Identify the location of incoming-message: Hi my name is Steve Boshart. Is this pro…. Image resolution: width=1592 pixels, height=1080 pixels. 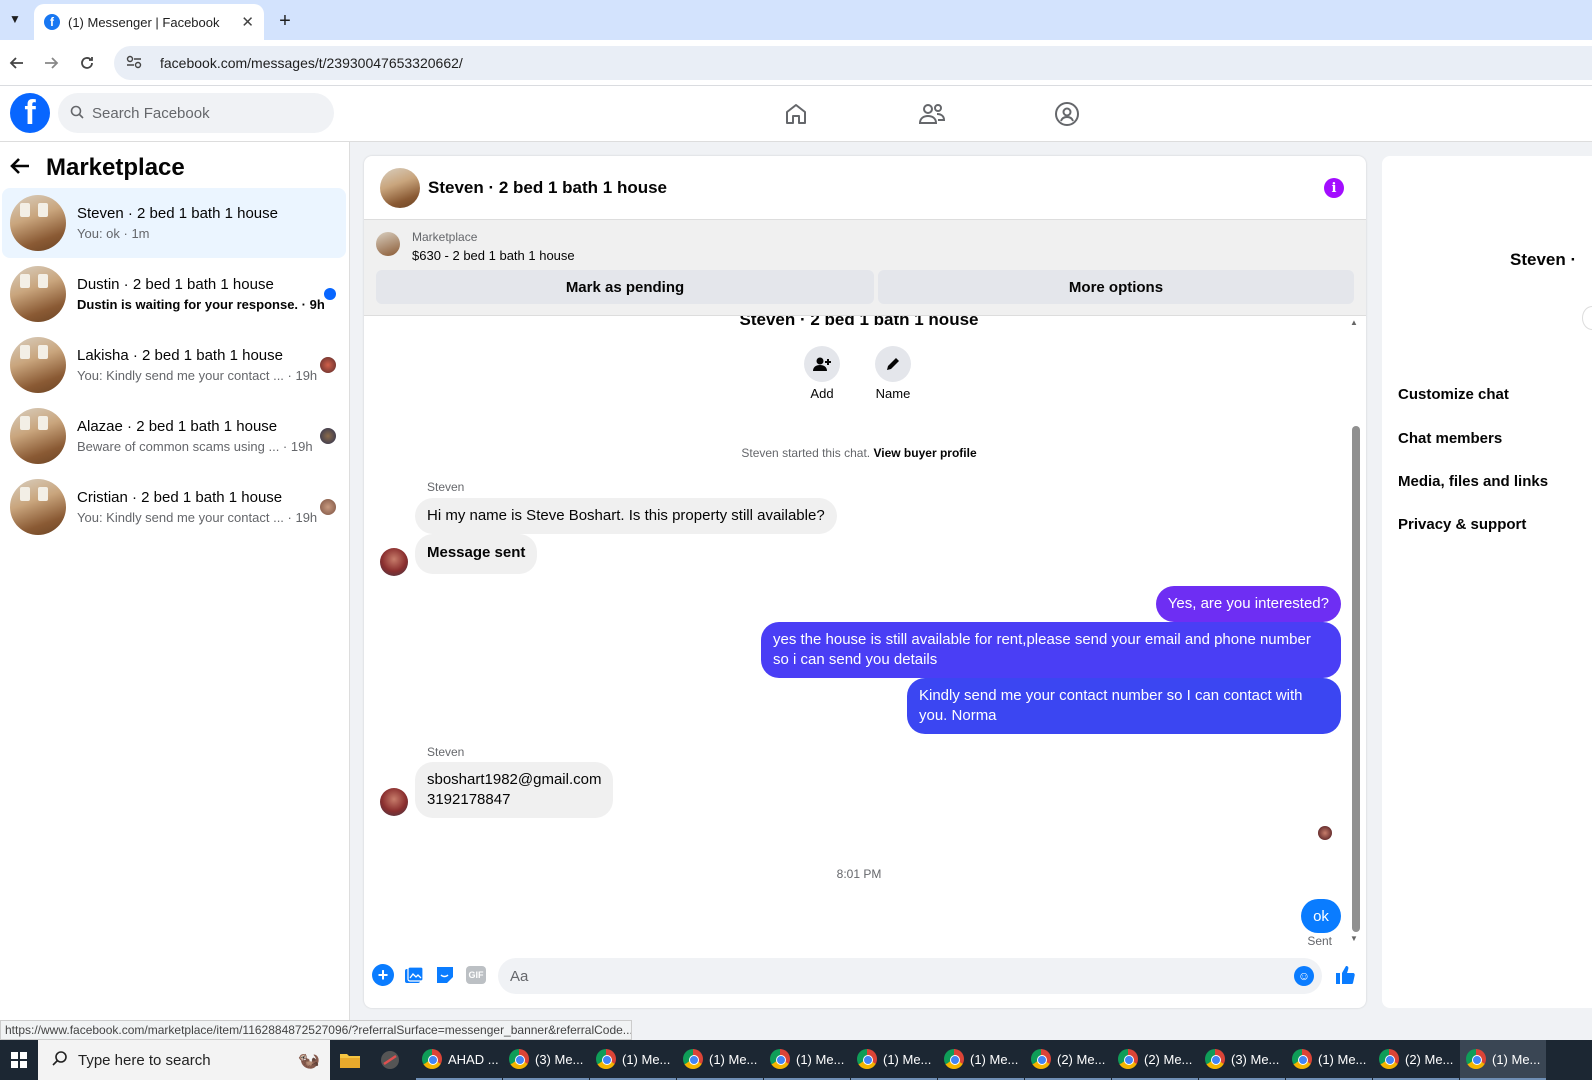
(626, 516).